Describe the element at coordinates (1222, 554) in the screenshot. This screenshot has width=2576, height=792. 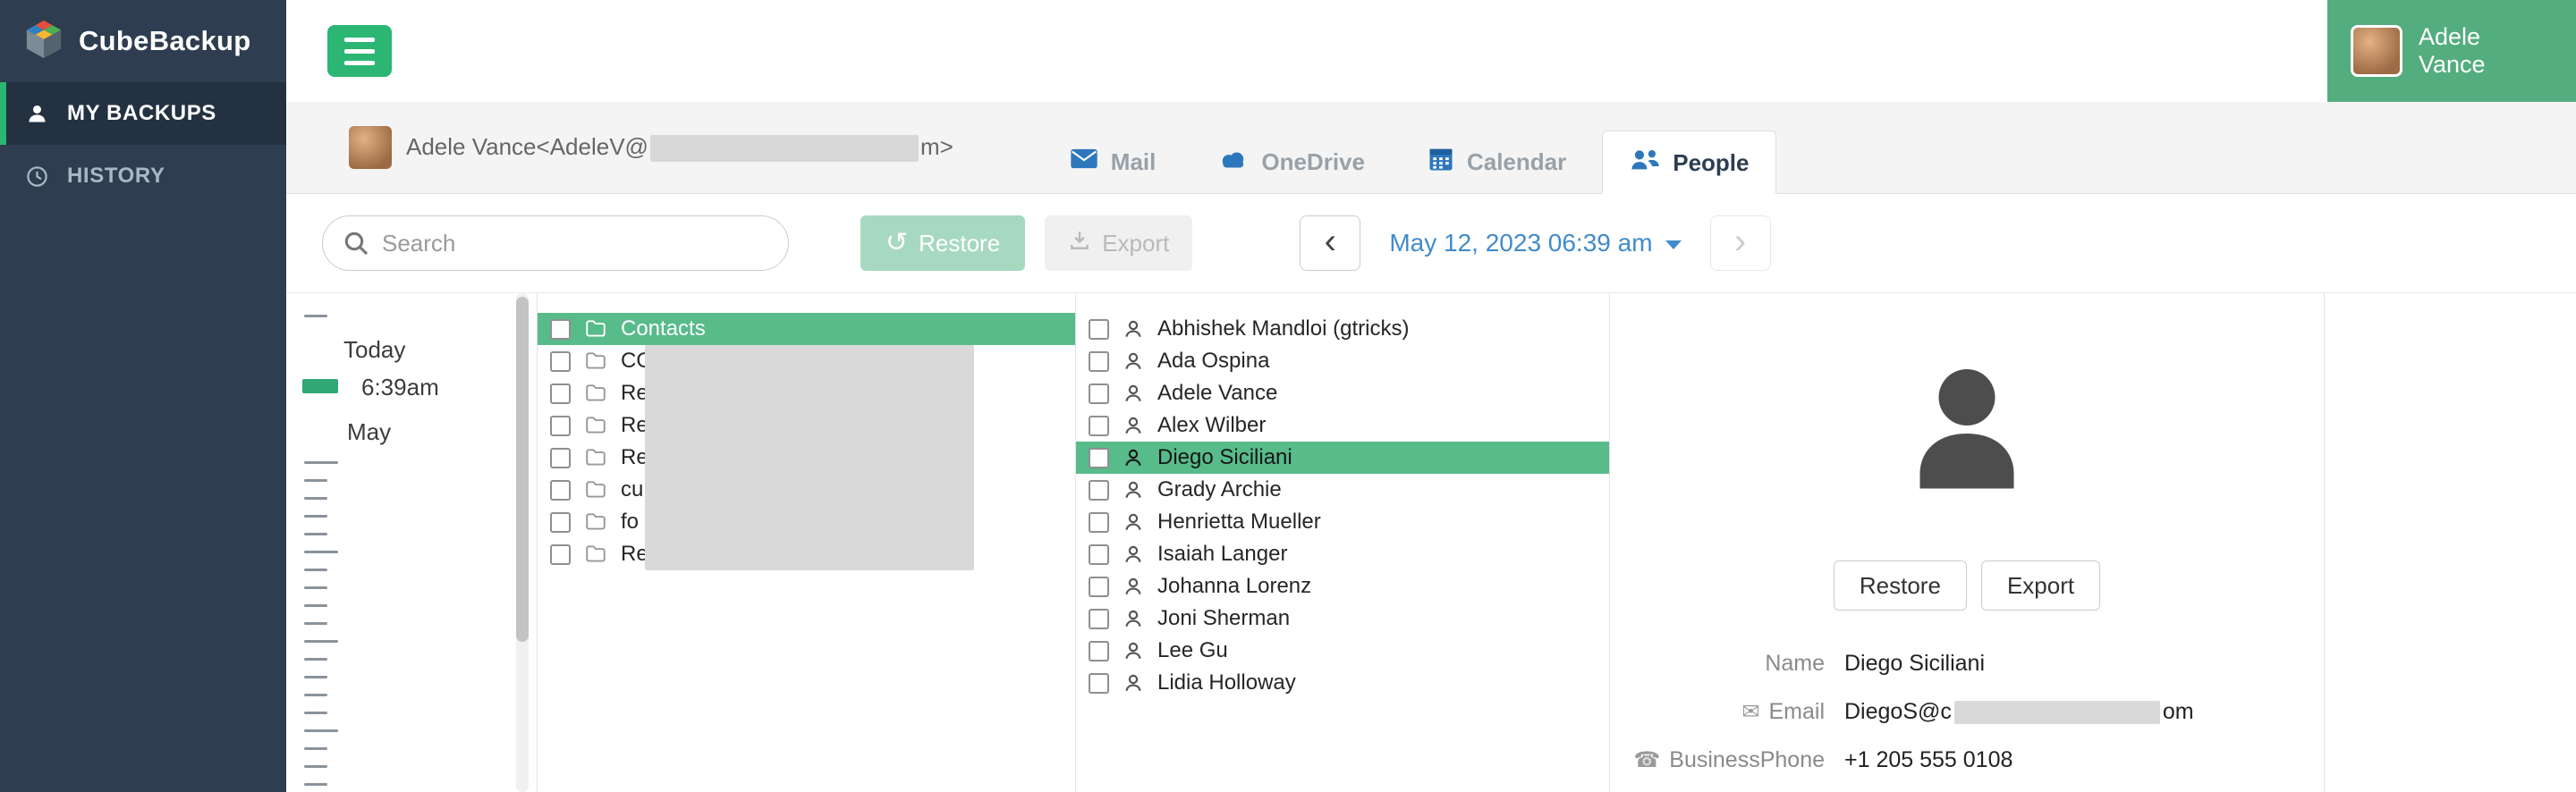
I see `contact-name: Isaiah Langer` at that location.